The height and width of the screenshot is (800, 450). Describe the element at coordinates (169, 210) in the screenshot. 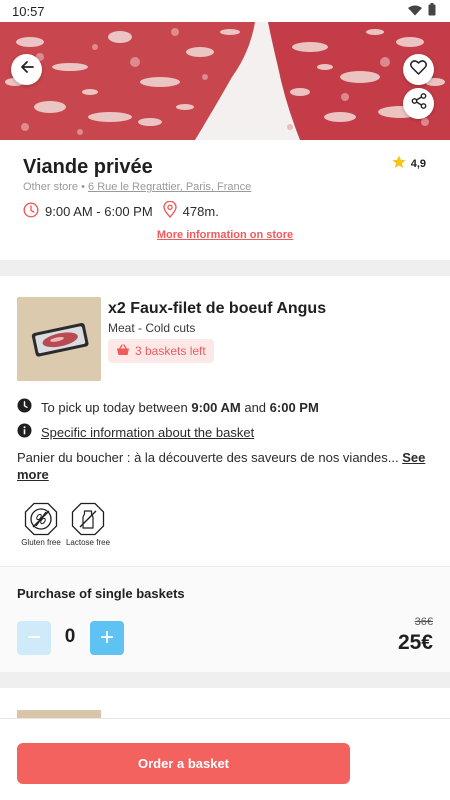

I see `location-pin-icon` at that location.